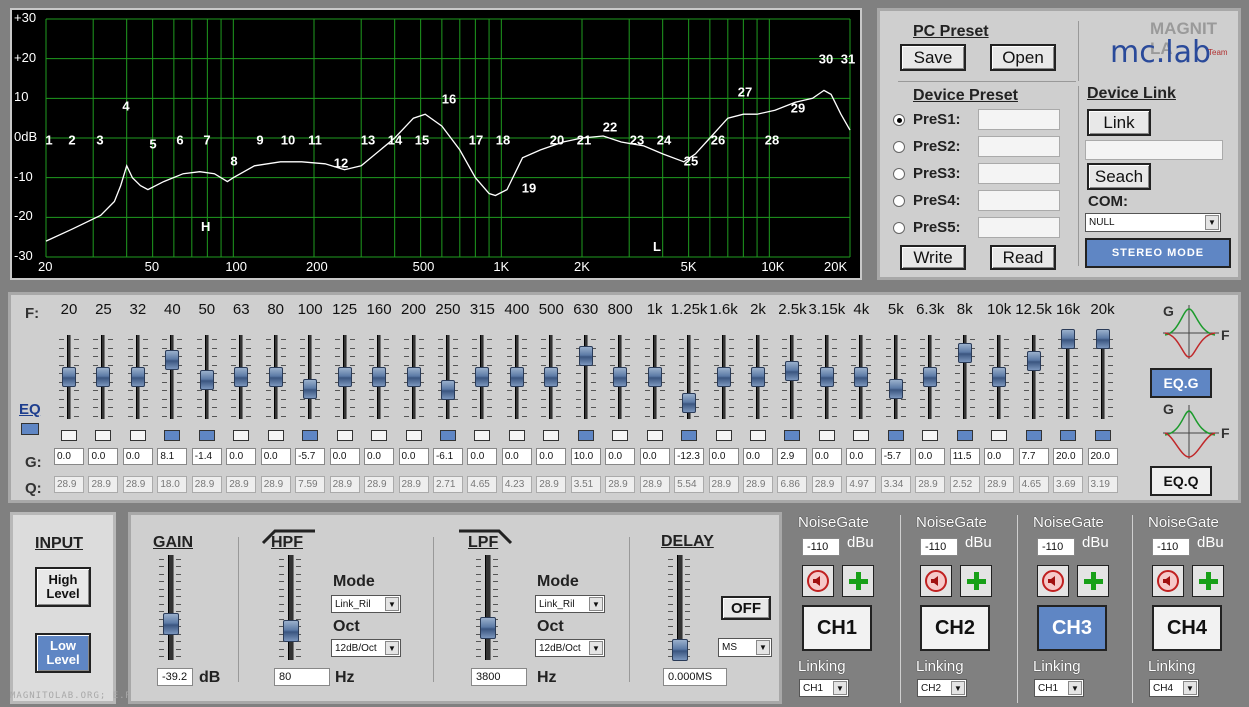 The image size is (1249, 707). Describe the element at coordinates (259, 140) in the screenshot. I see `band-number: 9` at that location.